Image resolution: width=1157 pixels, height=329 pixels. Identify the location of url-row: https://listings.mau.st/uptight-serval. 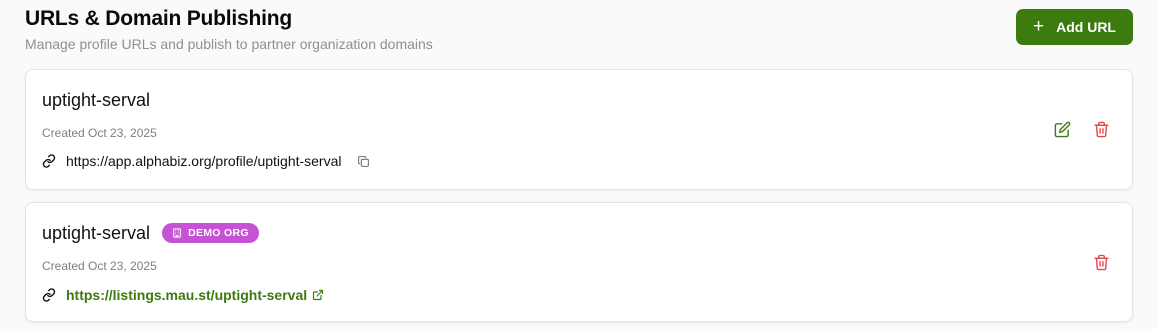
(183, 295).